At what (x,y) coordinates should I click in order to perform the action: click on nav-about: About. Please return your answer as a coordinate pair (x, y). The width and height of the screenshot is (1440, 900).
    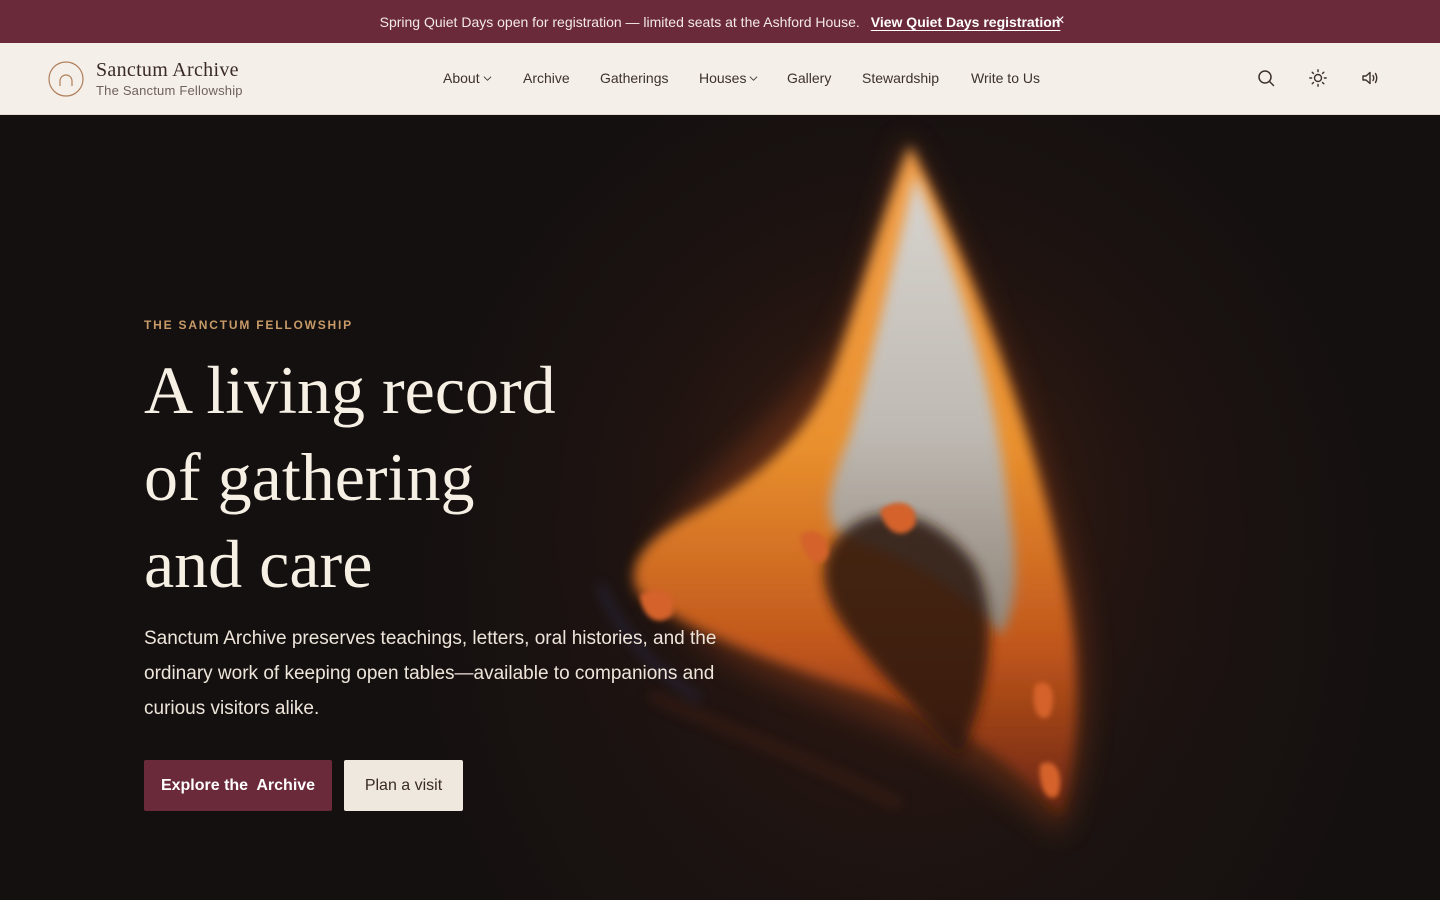
    Looking at the image, I should click on (467, 78).